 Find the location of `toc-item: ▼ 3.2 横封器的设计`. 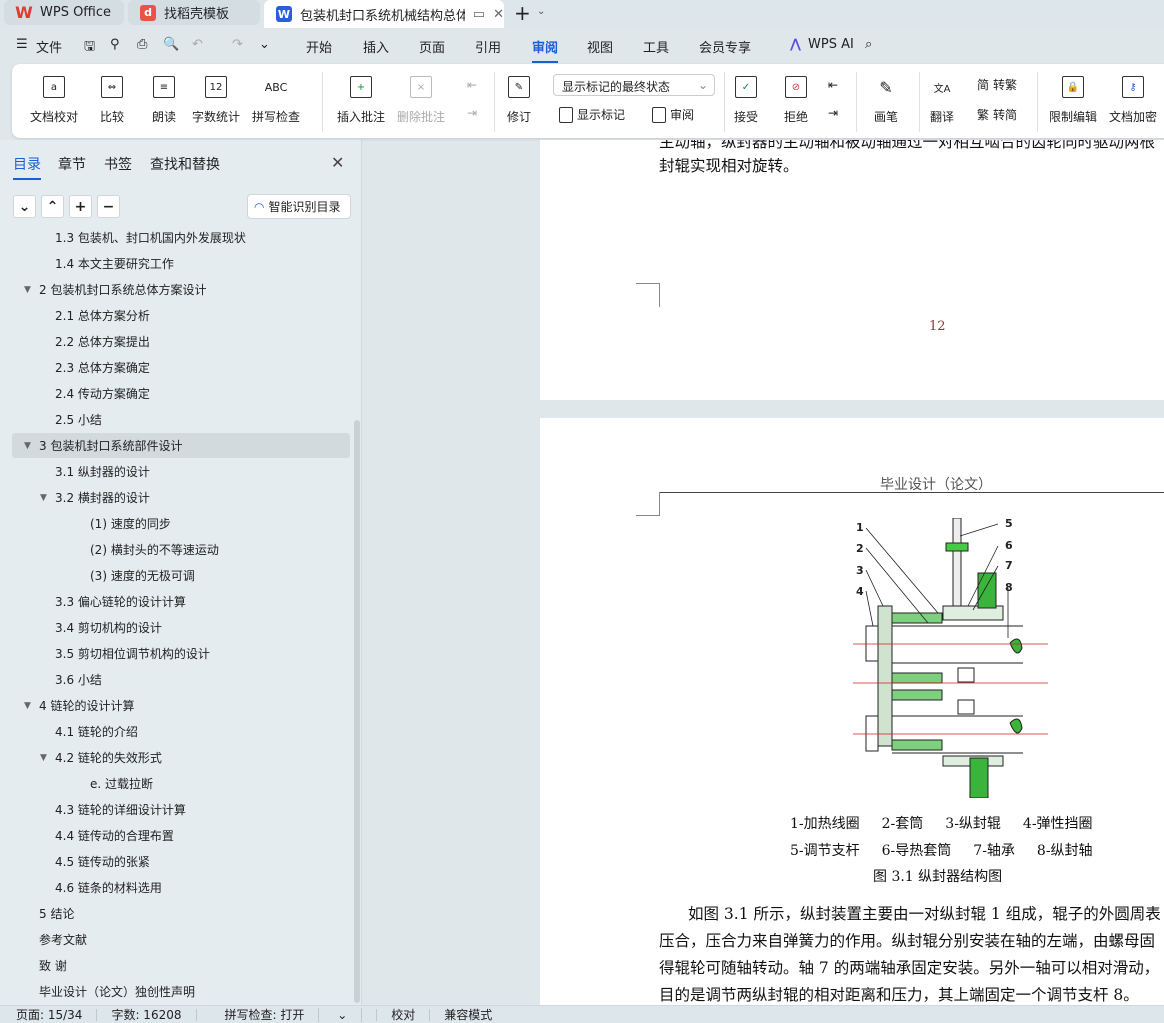

toc-item: ▼ 3.2 横封器的设计 is located at coordinates (181, 497).